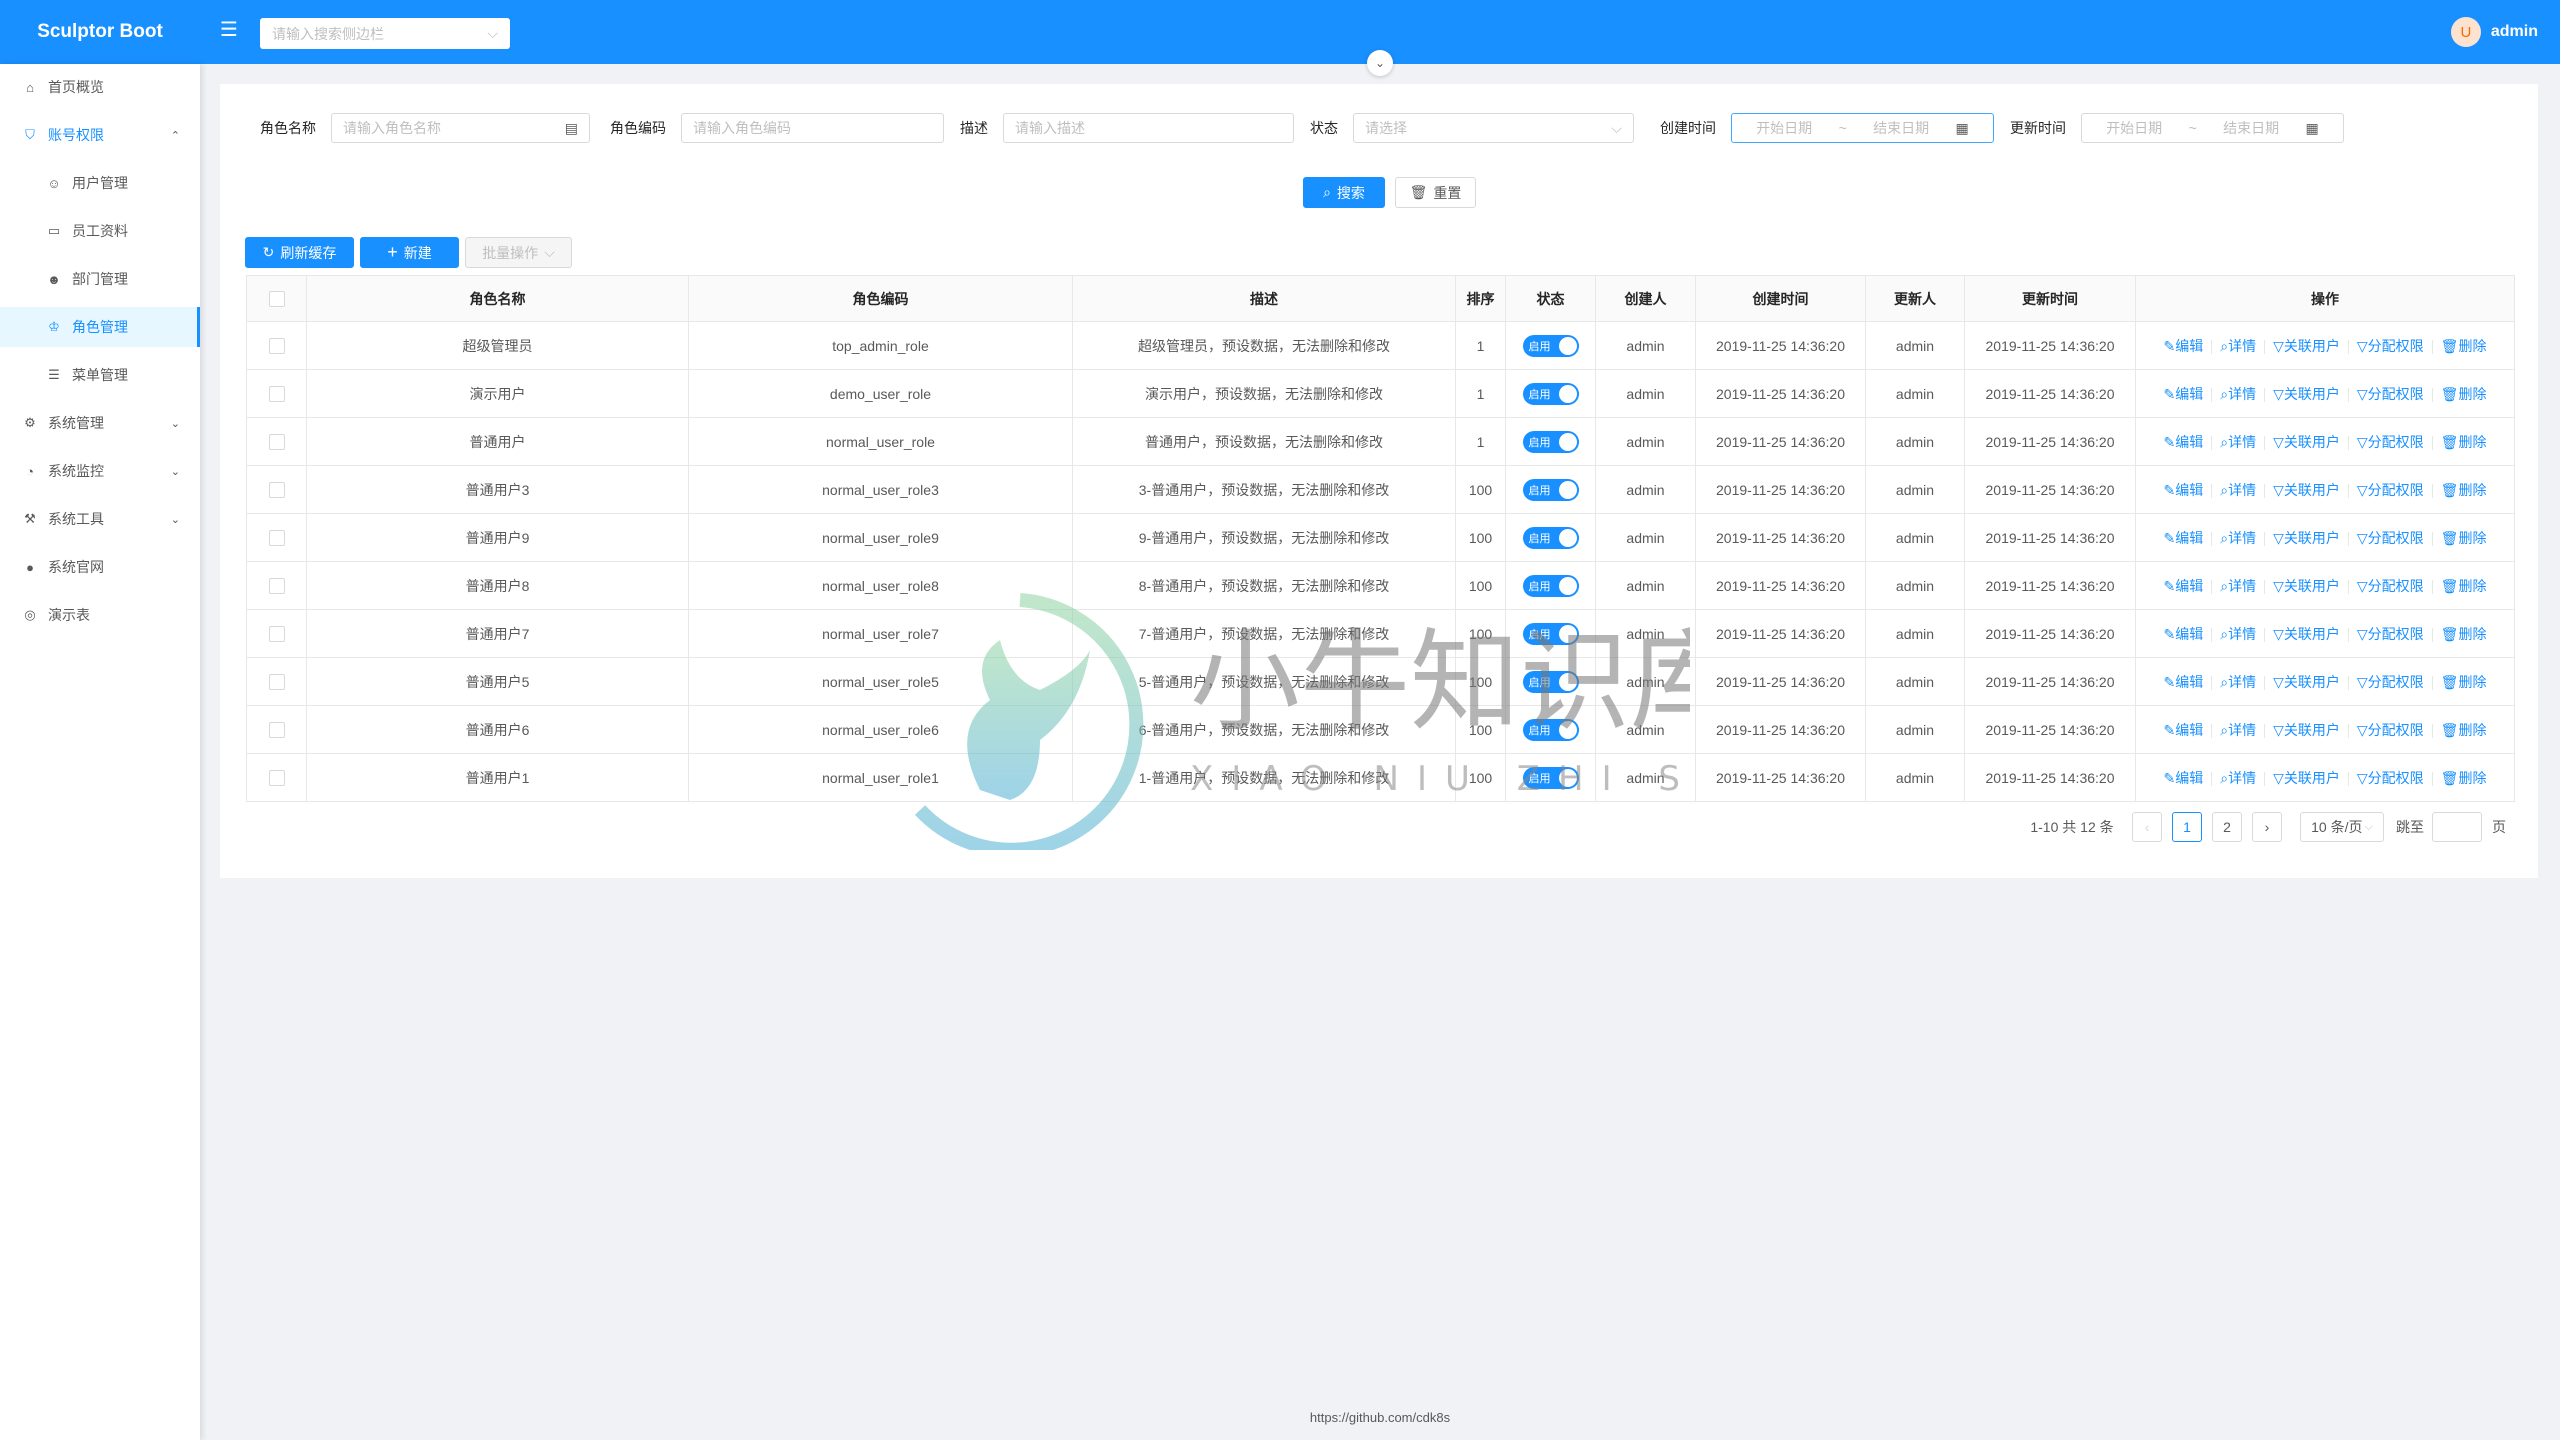 This screenshot has width=2560, height=1440. Describe the element at coordinates (100, 87) in the screenshot. I see `sidebar-item: ⌂ 首页概览` at that location.